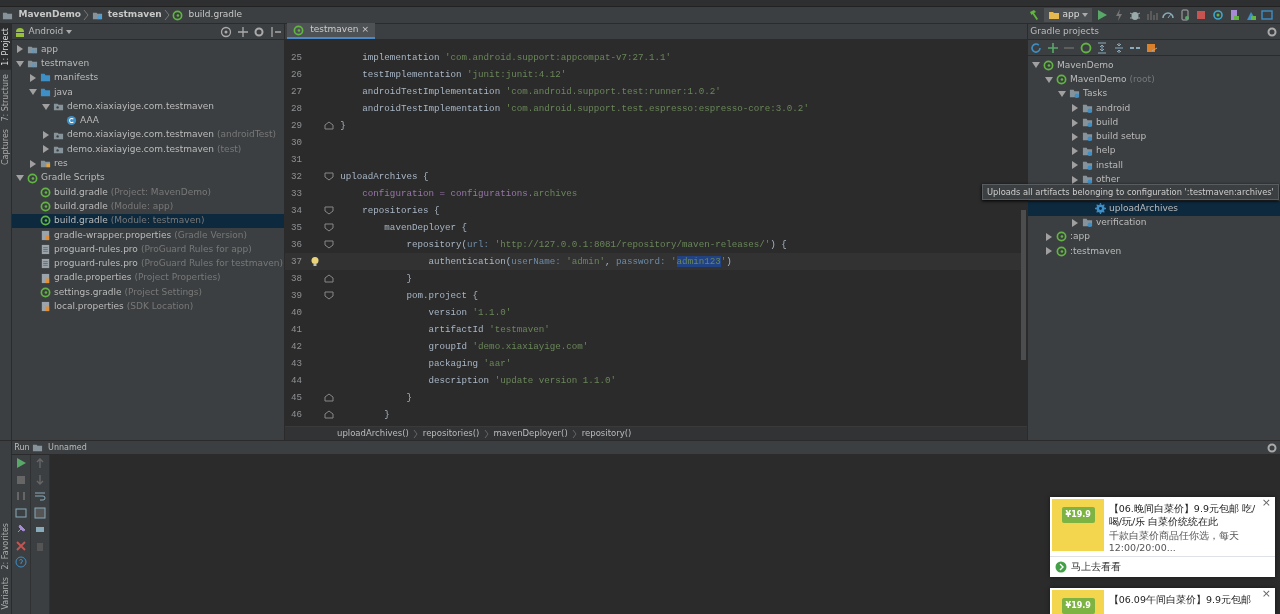 The width and height of the screenshot is (1280, 614). I want to click on help-icon, so click(21, 562).